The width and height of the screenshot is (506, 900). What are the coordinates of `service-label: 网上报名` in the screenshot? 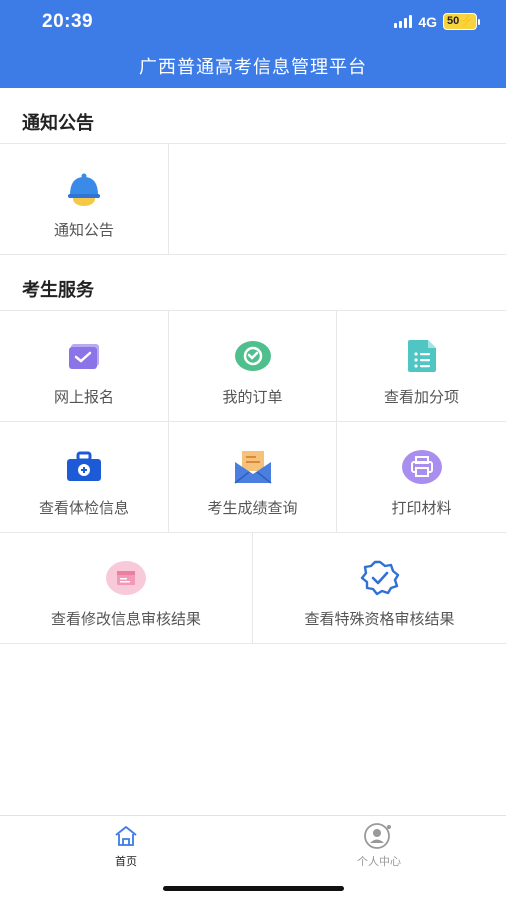 It's located at (83, 397).